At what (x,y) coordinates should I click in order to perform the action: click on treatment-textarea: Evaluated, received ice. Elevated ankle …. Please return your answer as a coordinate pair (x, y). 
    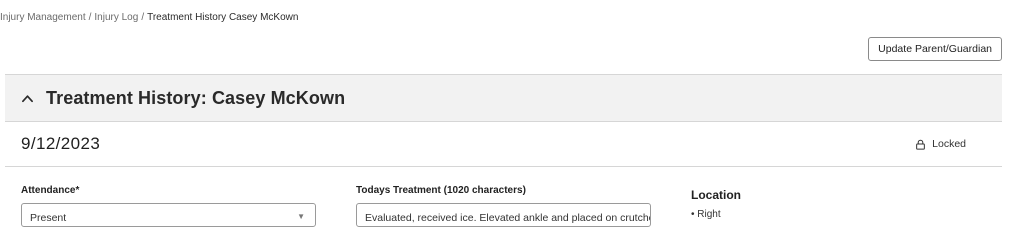
    Looking at the image, I should click on (503, 215).